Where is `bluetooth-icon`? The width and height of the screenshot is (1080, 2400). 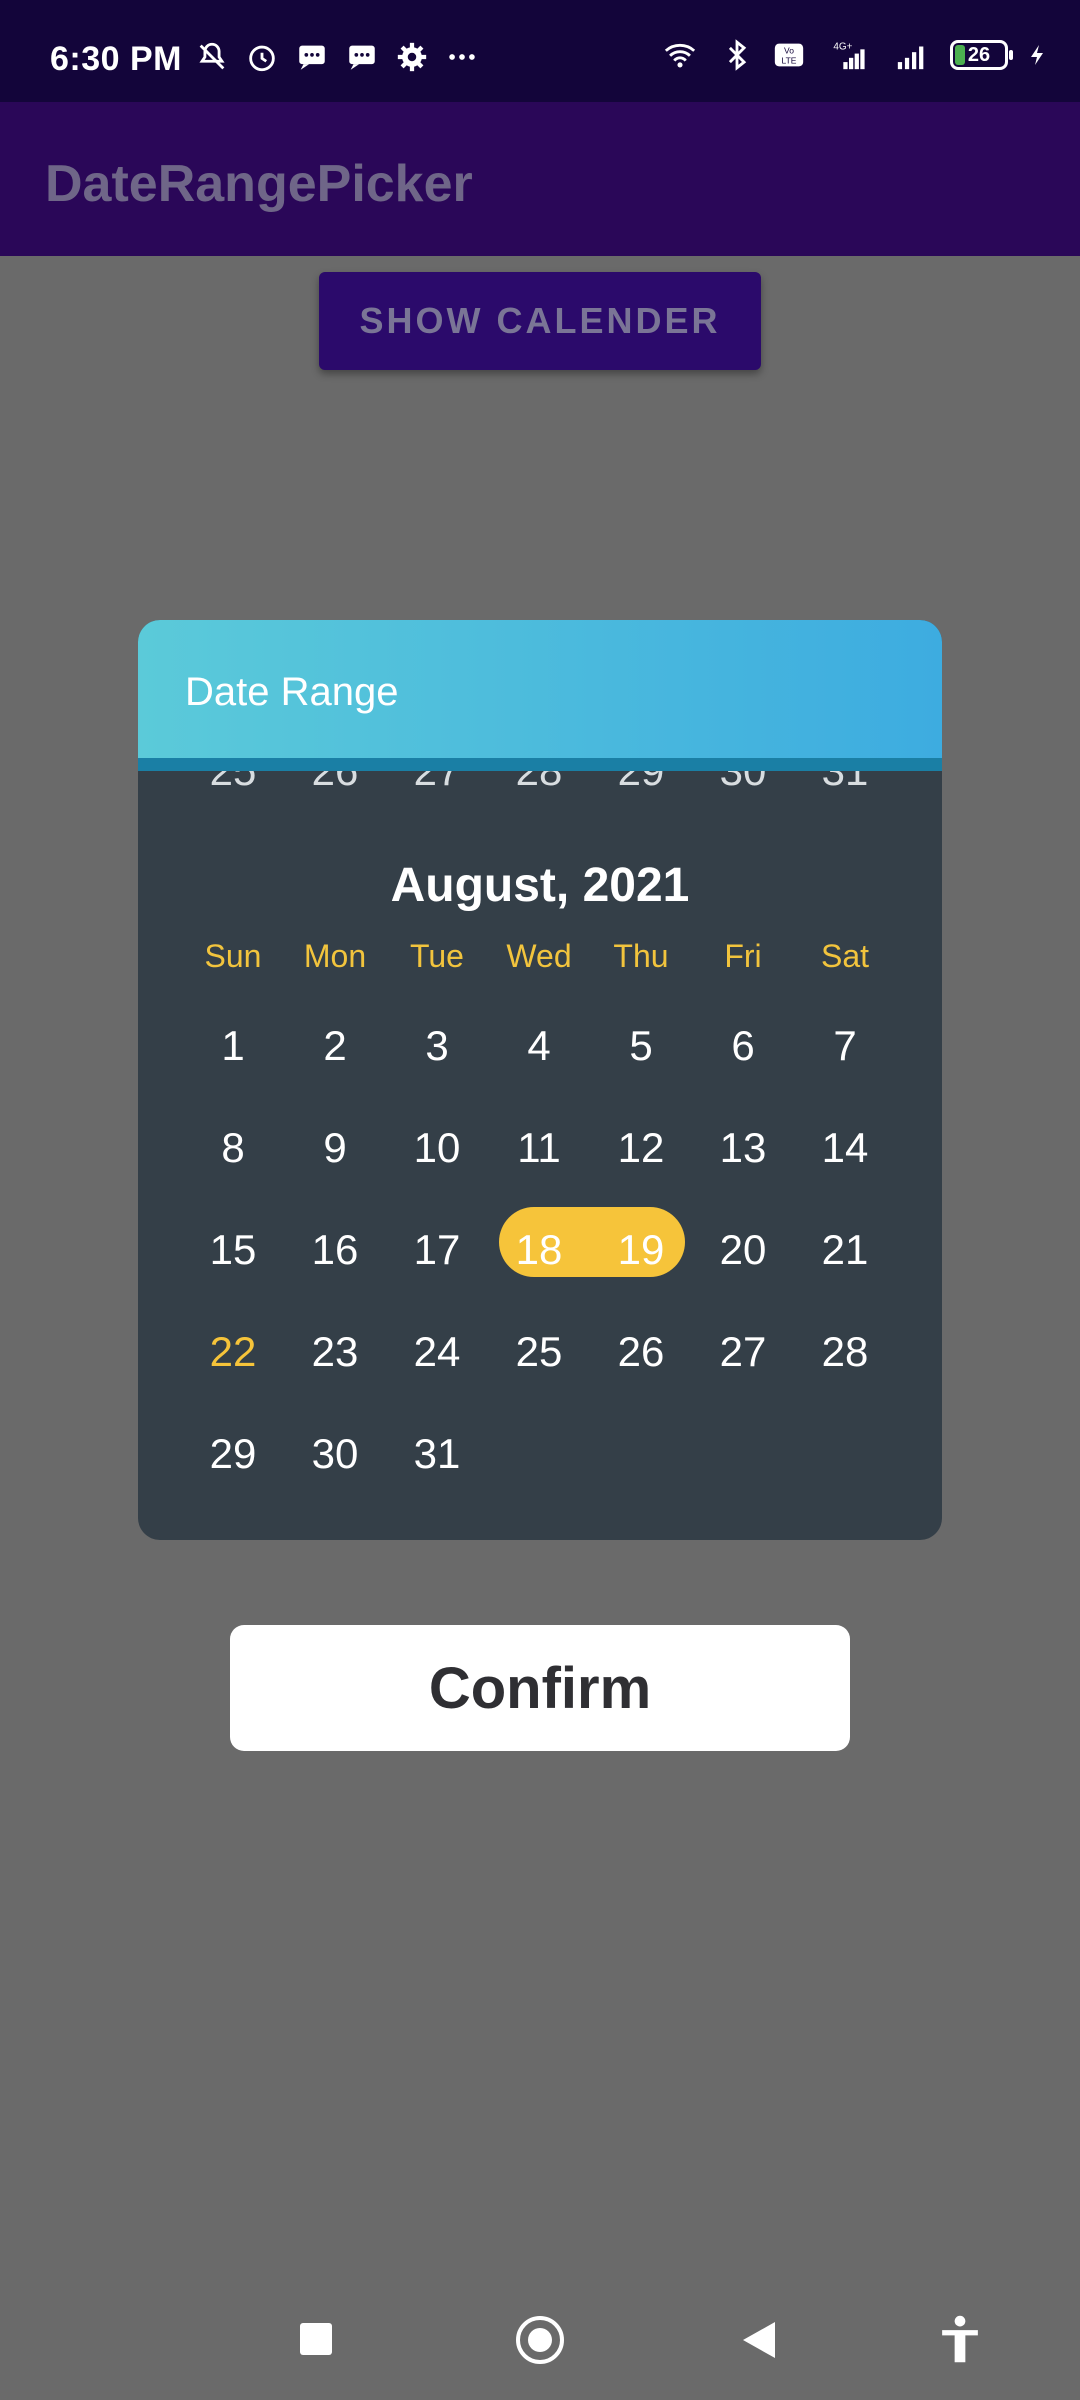 bluetooth-icon is located at coordinates (737, 55).